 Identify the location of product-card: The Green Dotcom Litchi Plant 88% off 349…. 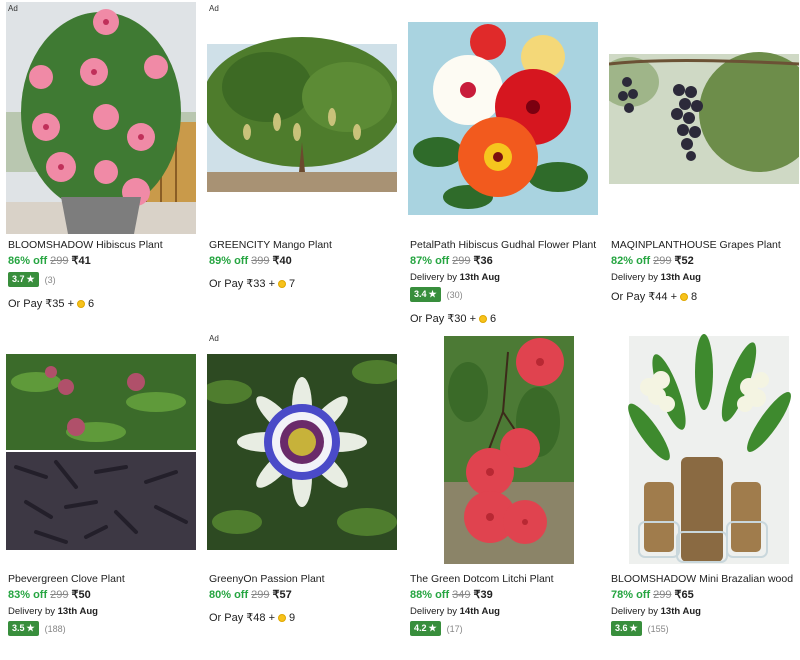
(502, 495).